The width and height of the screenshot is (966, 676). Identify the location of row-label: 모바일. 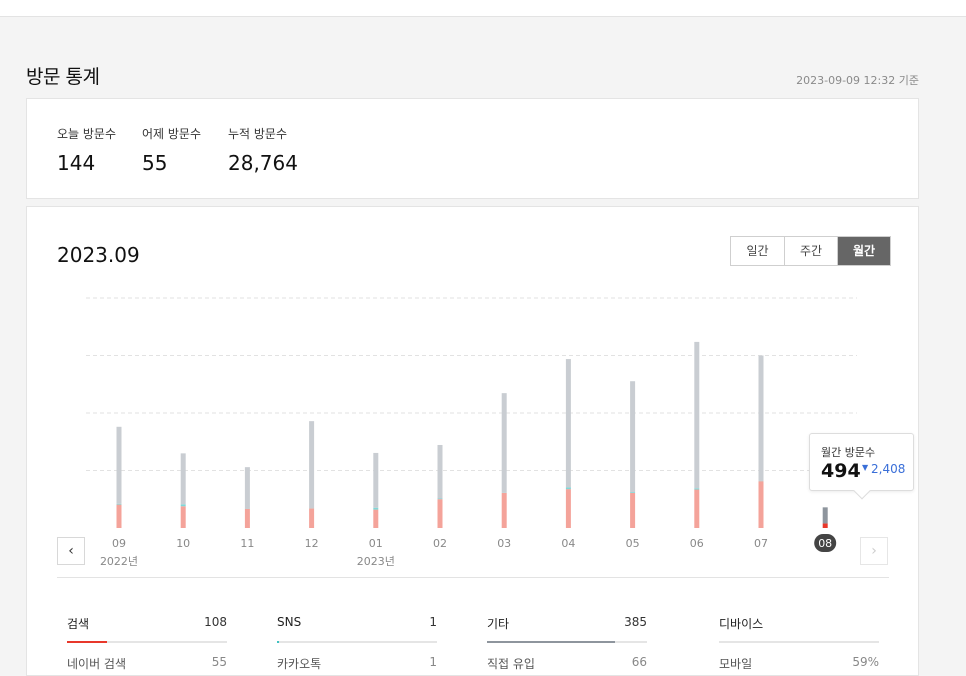
(735, 663).